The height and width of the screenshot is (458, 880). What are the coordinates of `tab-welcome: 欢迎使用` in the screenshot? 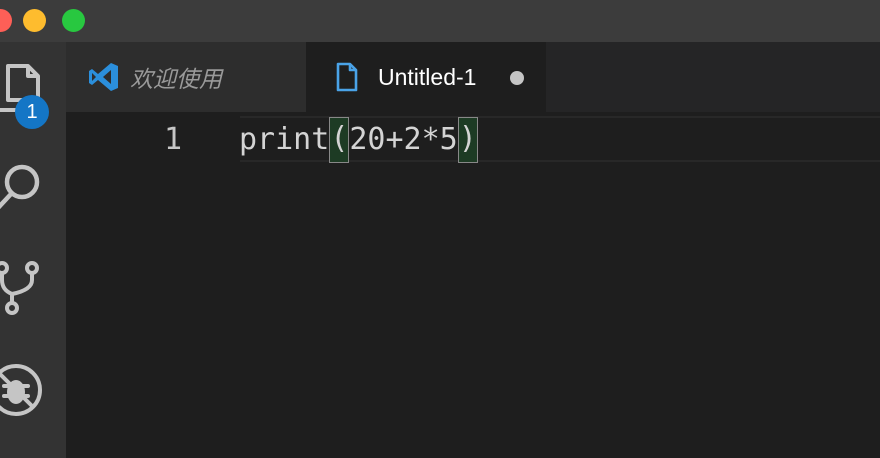 It's located at (186, 77).